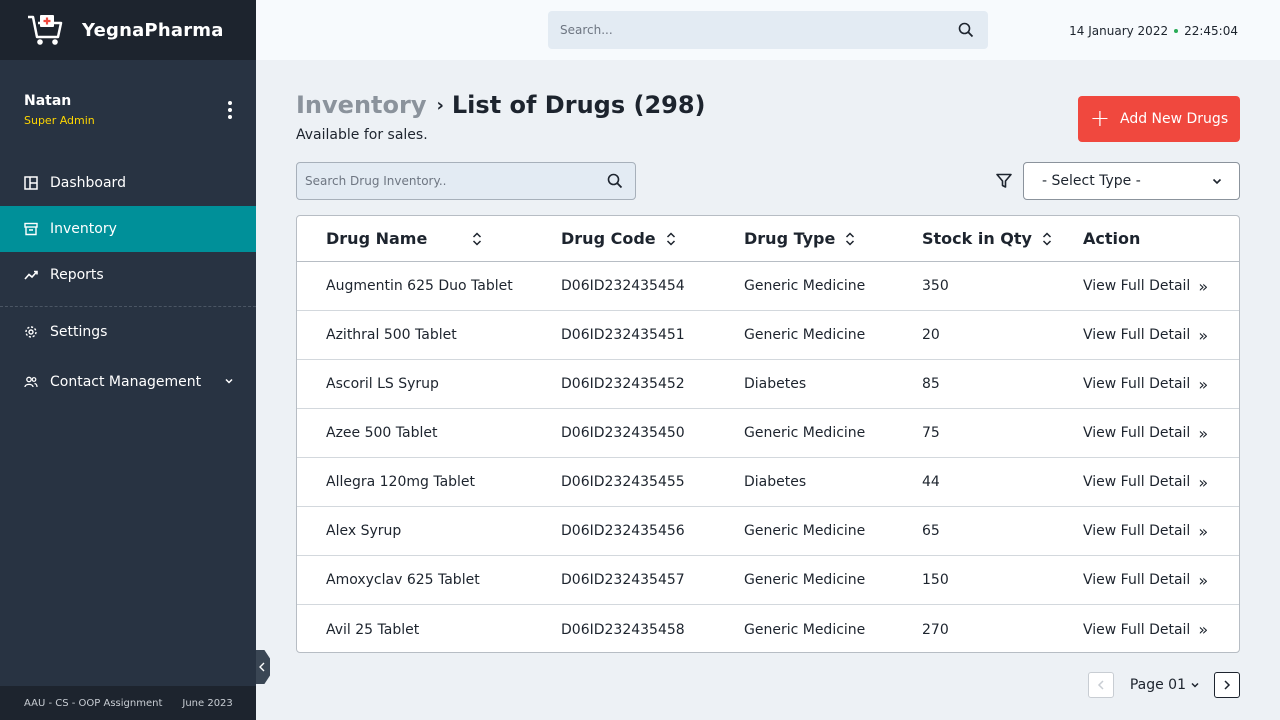 The width and height of the screenshot is (1280, 720). I want to click on users-icon, so click(31, 382).